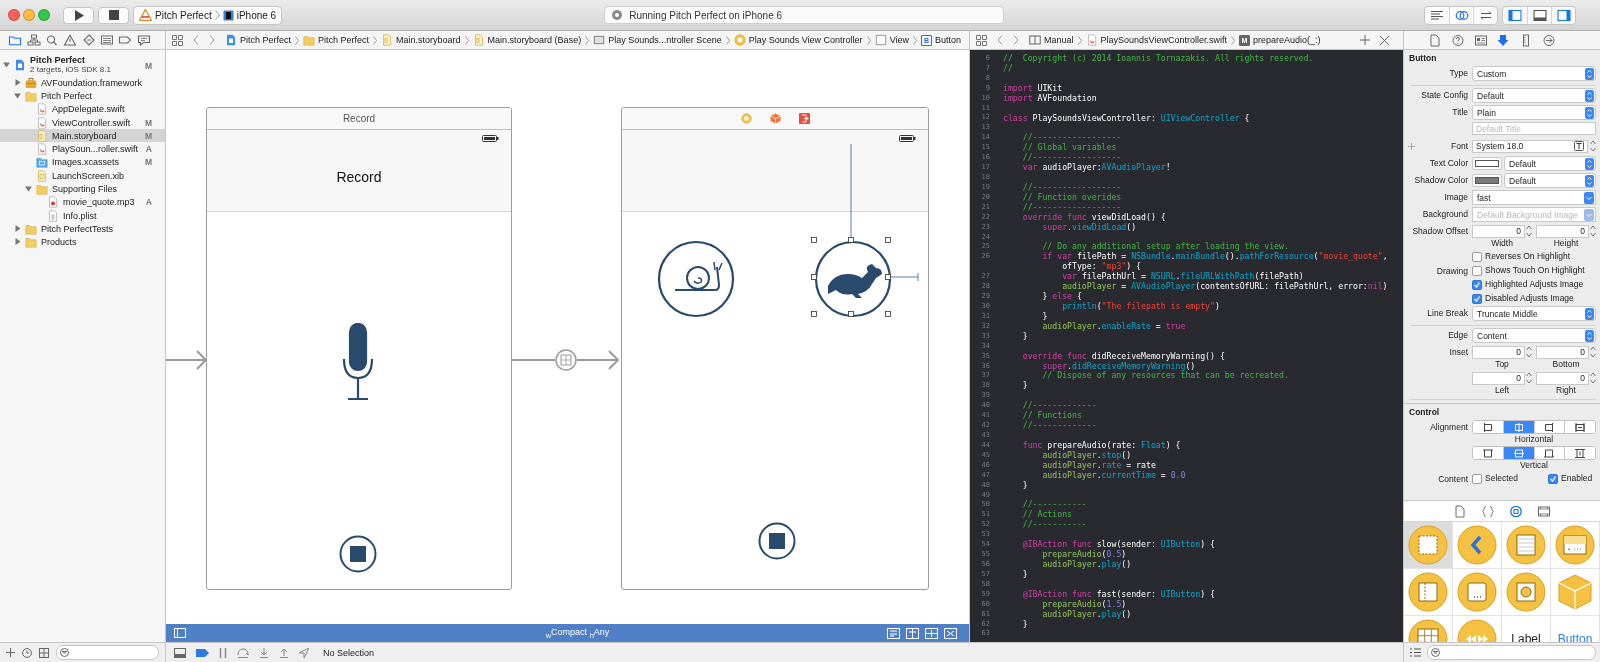  Describe the element at coordinates (82, 242) in the screenshot. I see `file-row: Products` at that location.